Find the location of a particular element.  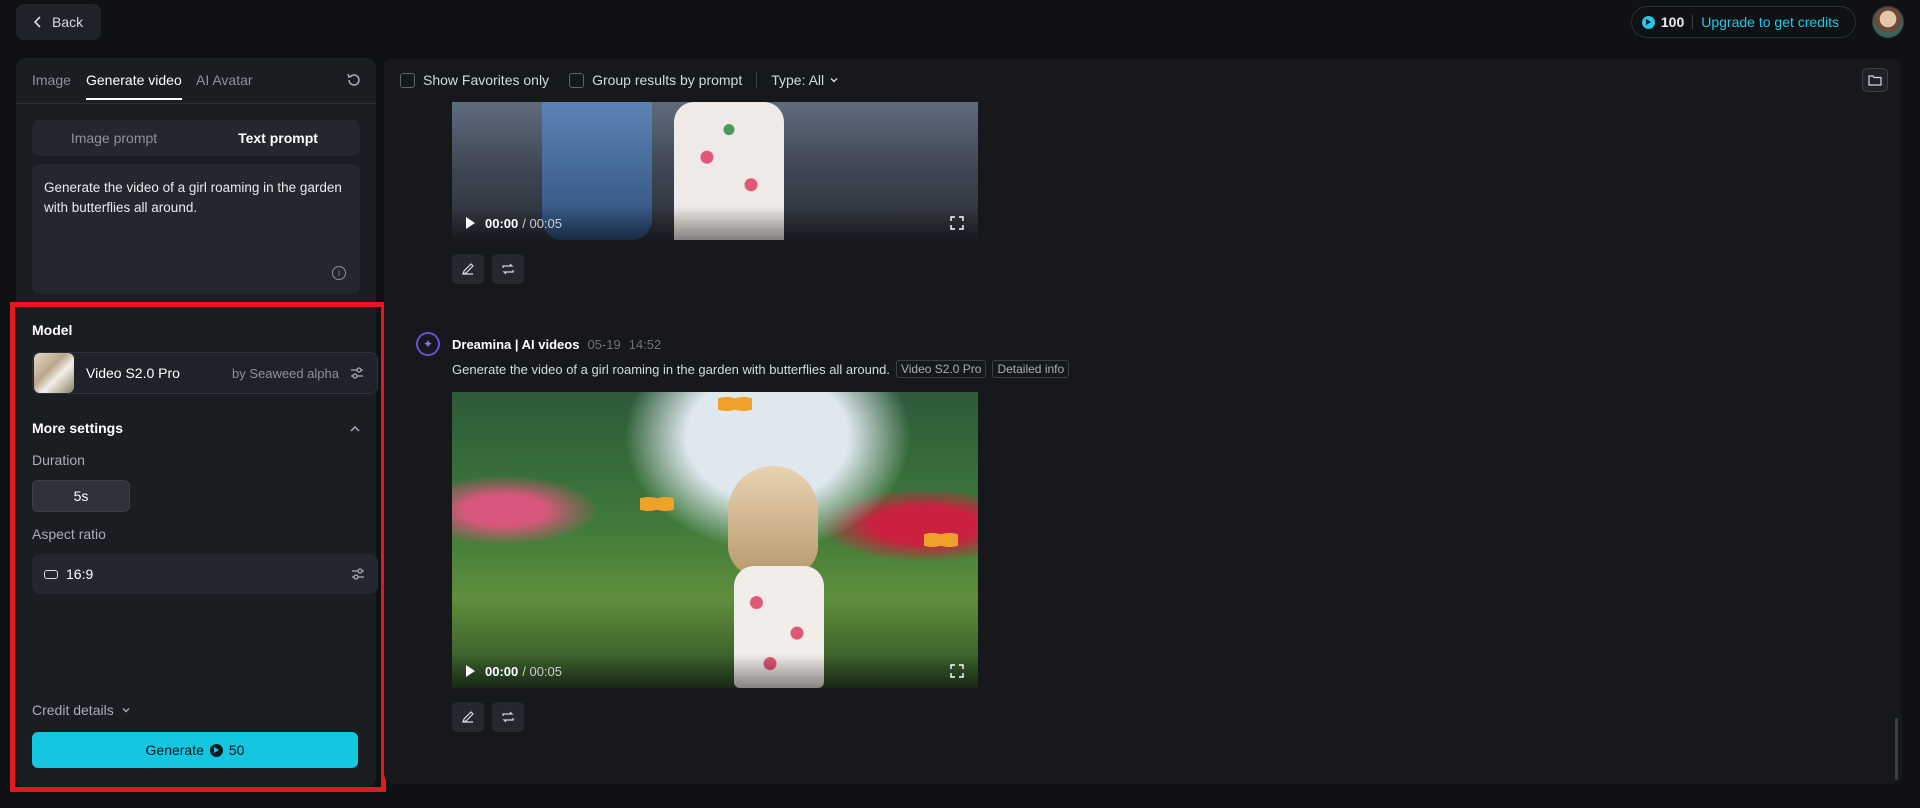

favorites-label: Show Favorites only is located at coordinates (486, 80).